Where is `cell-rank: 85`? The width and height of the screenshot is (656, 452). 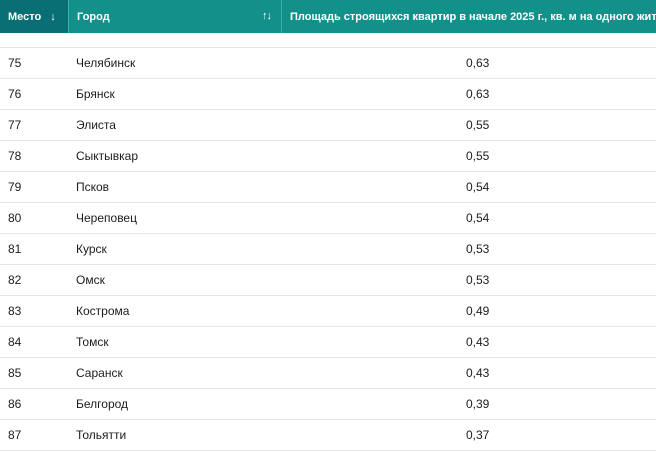 cell-rank: 85 is located at coordinates (15, 373).